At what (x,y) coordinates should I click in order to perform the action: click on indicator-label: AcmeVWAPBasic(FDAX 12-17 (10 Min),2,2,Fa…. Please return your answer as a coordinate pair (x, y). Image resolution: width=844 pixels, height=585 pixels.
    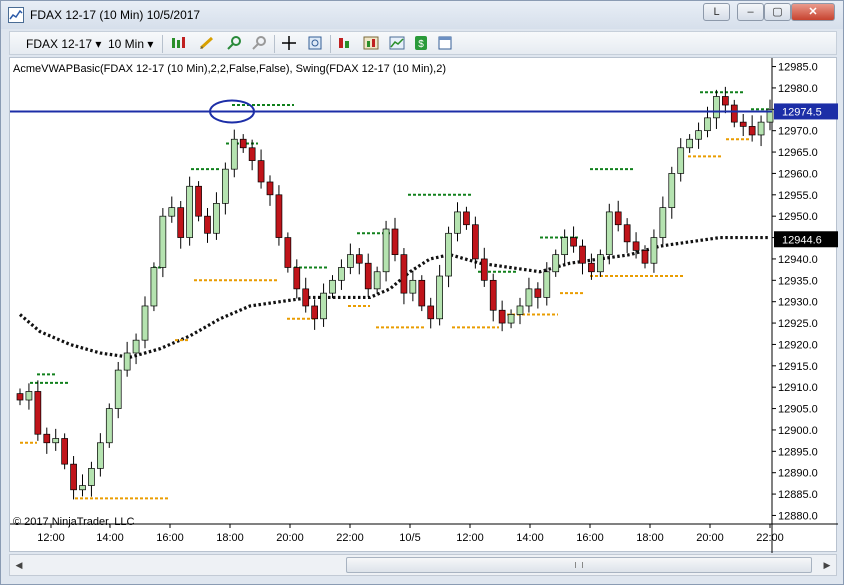
    Looking at the image, I should click on (230, 69).